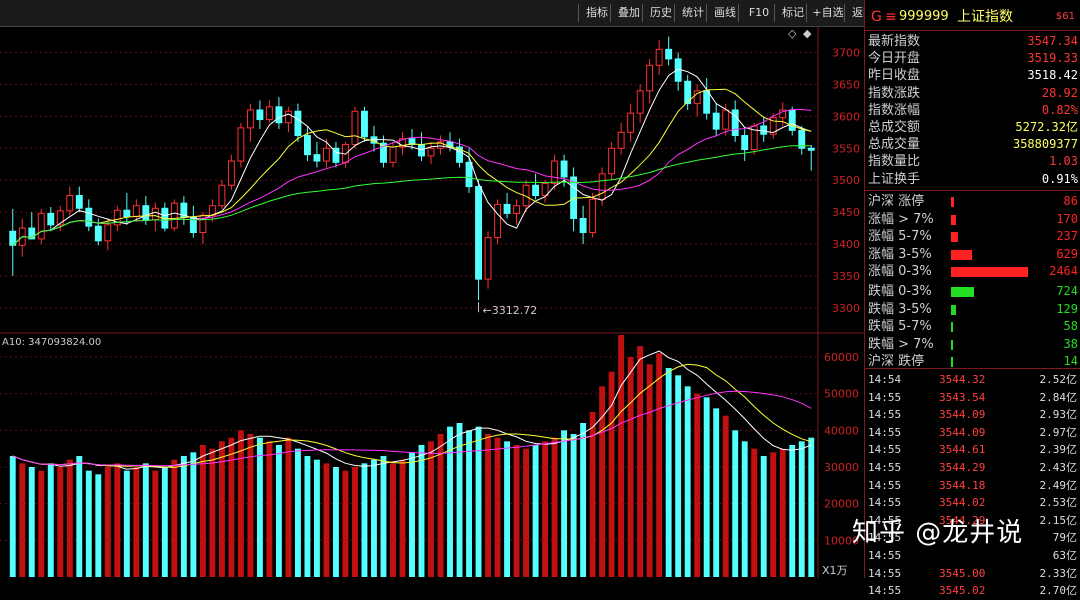 Image resolution: width=1080 pixels, height=600 pixels. Describe the element at coordinates (1052, 75) in the screenshot. I see `quote-value: 3518.42` at that location.